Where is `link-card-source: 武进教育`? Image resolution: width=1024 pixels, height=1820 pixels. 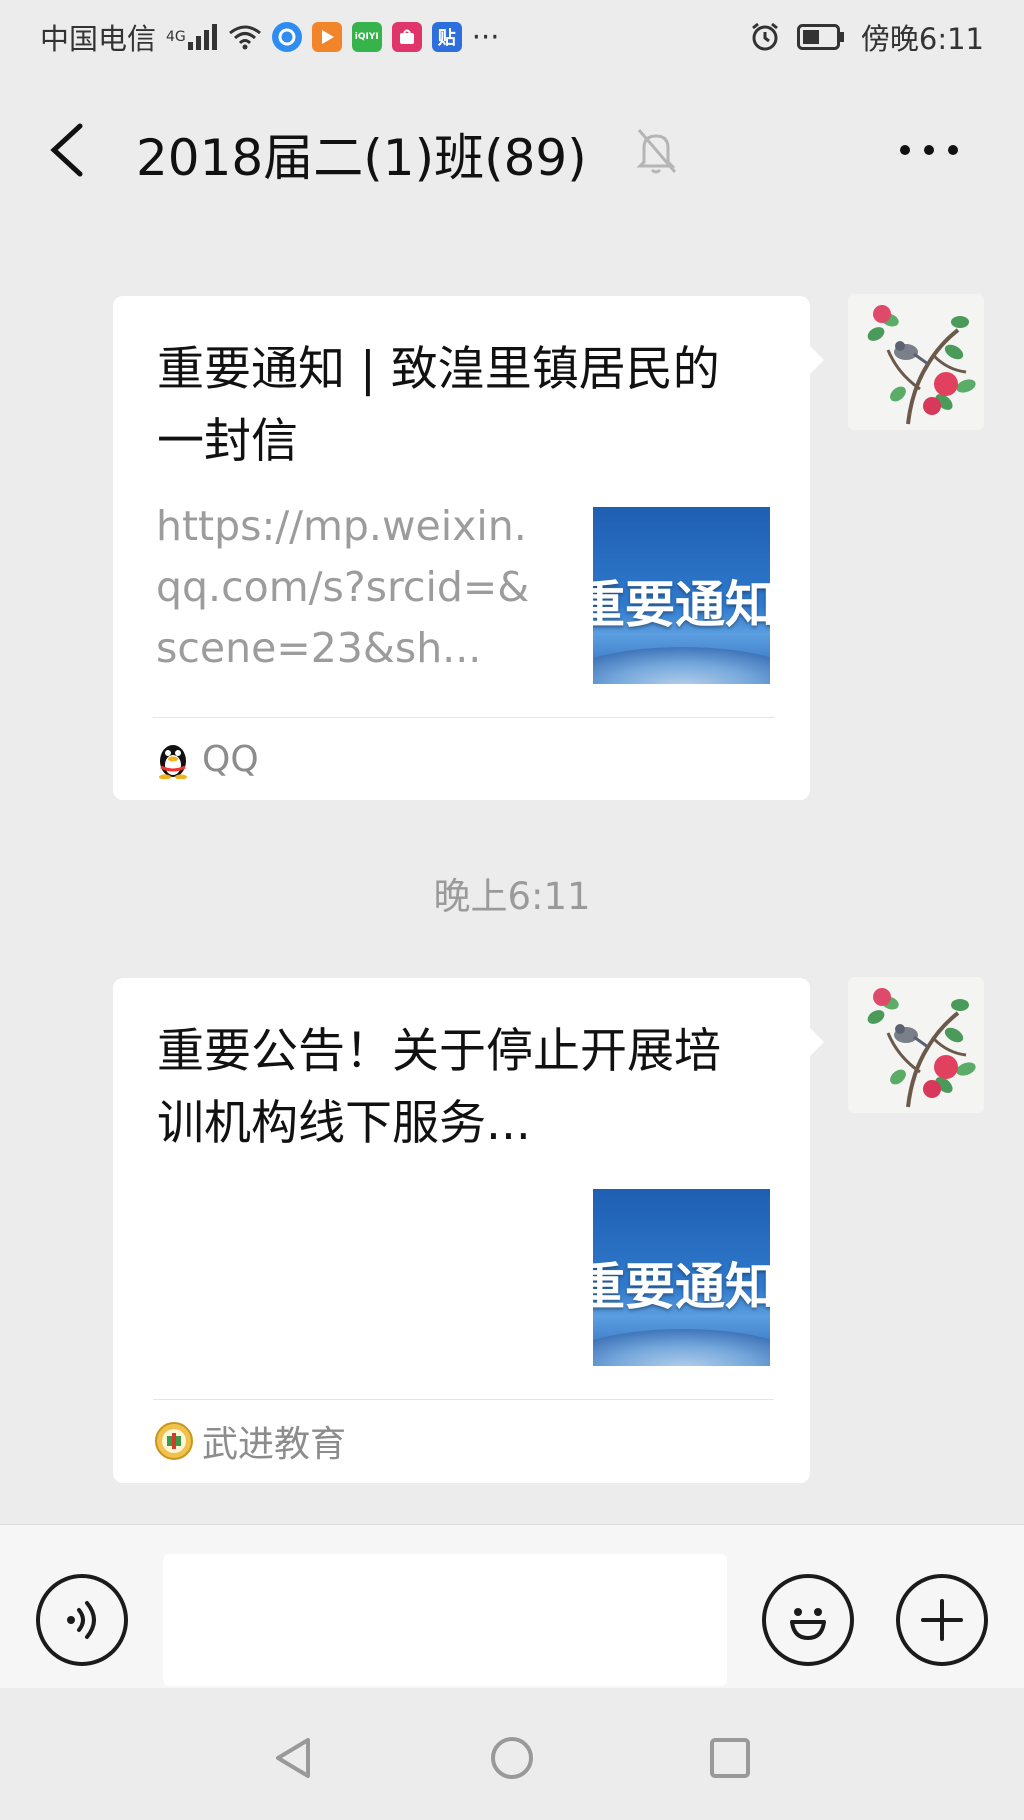
link-card-source: 武进教育 is located at coordinates (250, 1442).